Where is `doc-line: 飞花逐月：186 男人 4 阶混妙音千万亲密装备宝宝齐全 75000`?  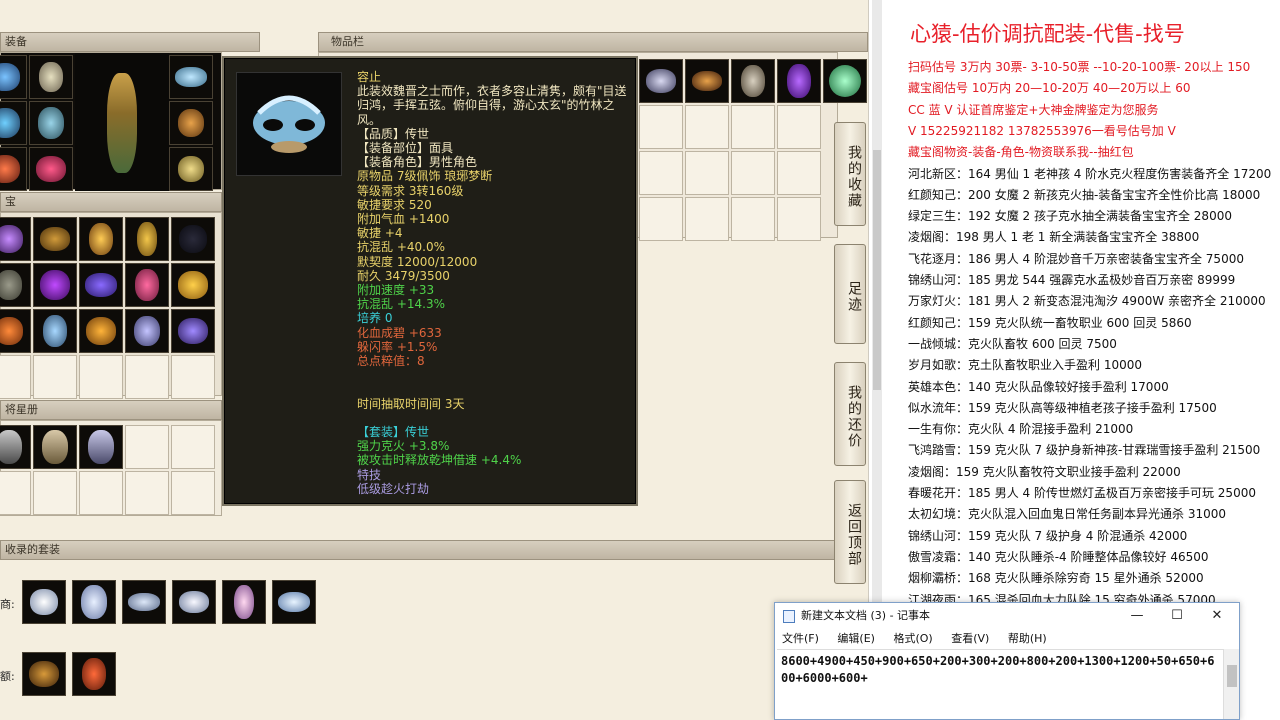
doc-line: 飞花逐月：186 男人 4 阶混妙音千万亲密装备宝宝齐全 75000 is located at coordinates (1076, 258).